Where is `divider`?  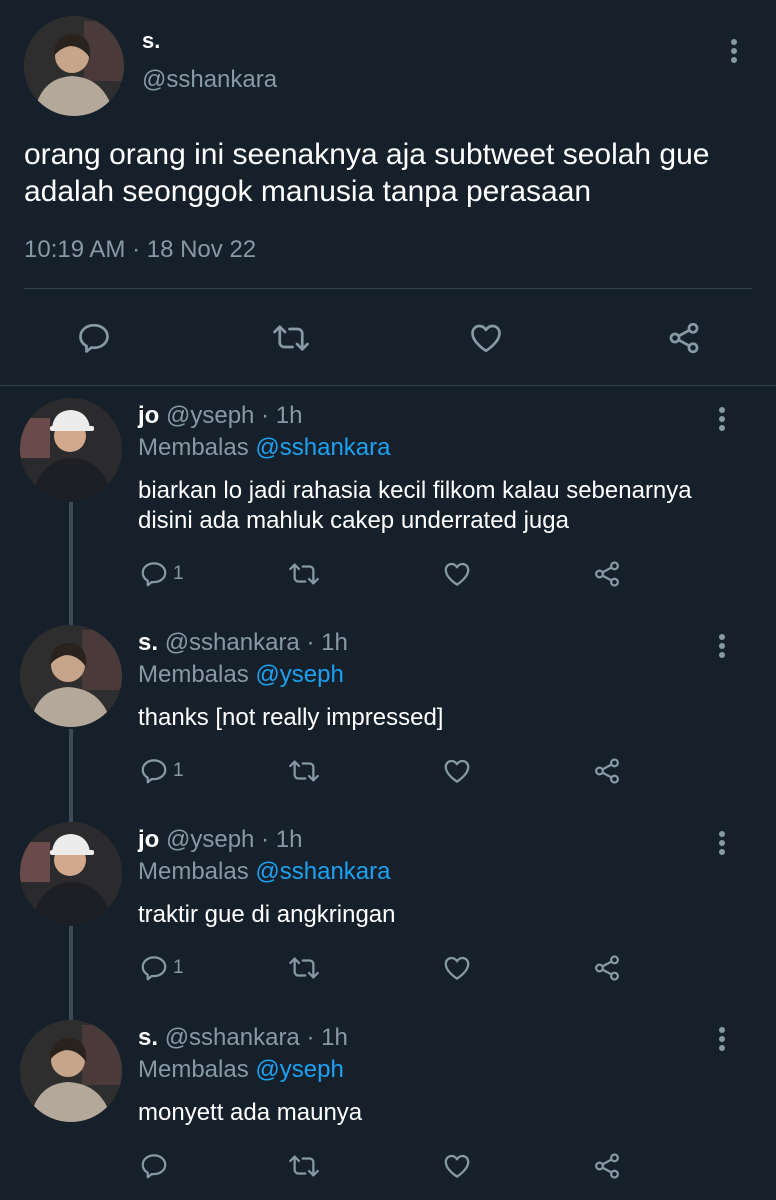 divider is located at coordinates (388, 288).